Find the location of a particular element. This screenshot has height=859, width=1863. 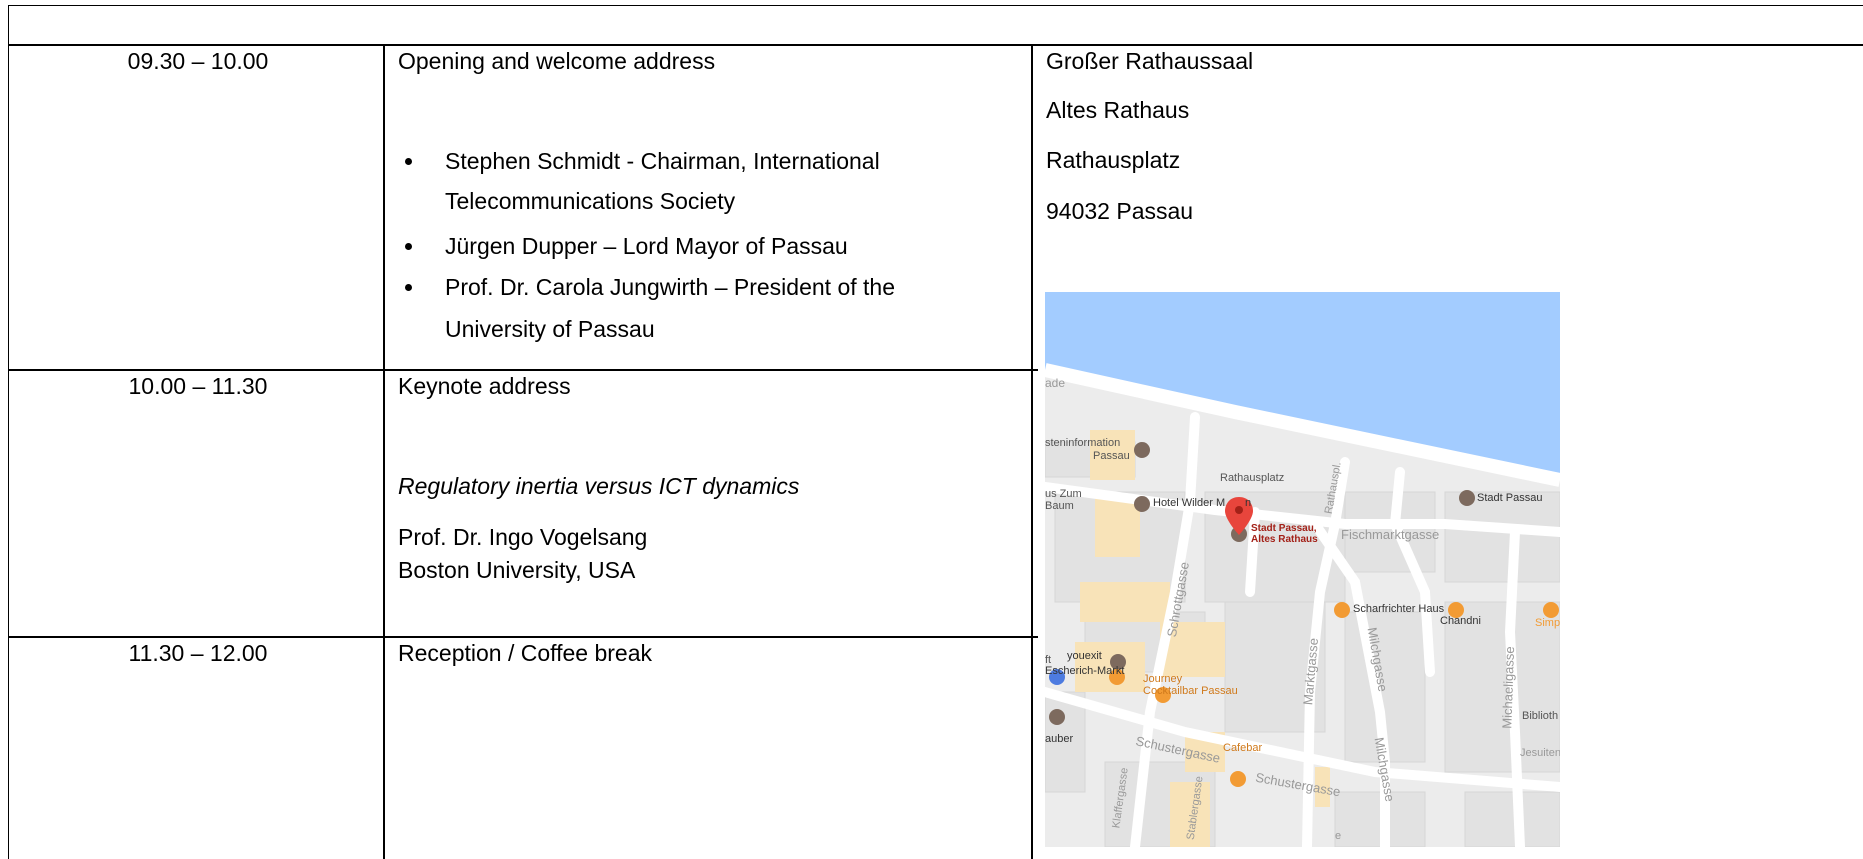

venue-street: Rathausplatz is located at coordinates (1113, 160).